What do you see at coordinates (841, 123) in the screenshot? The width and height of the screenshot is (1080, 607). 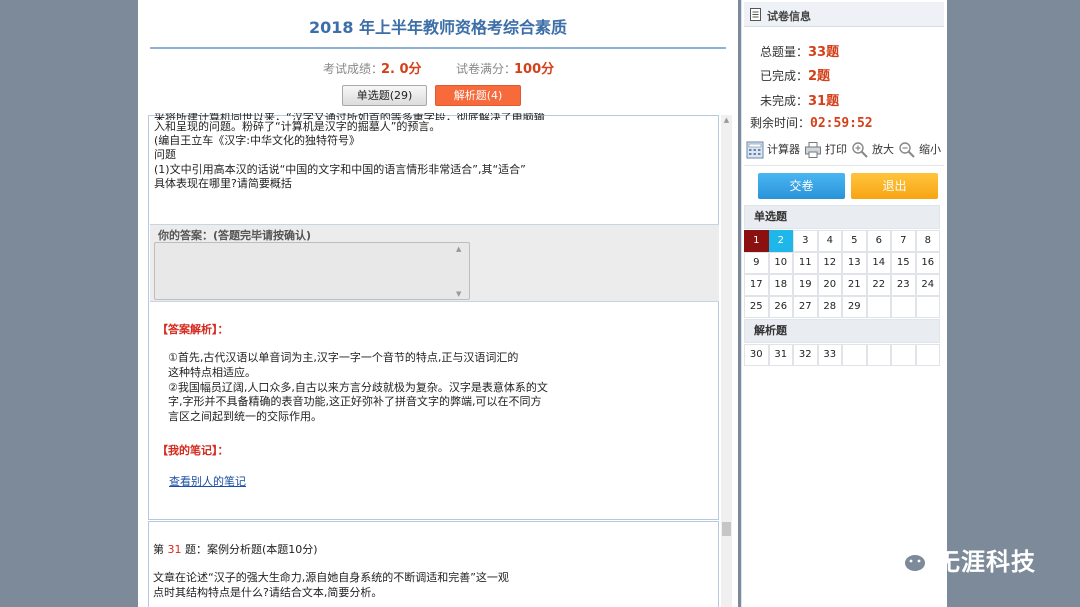 I see `time-value: 02:59:52` at bounding box center [841, 123].